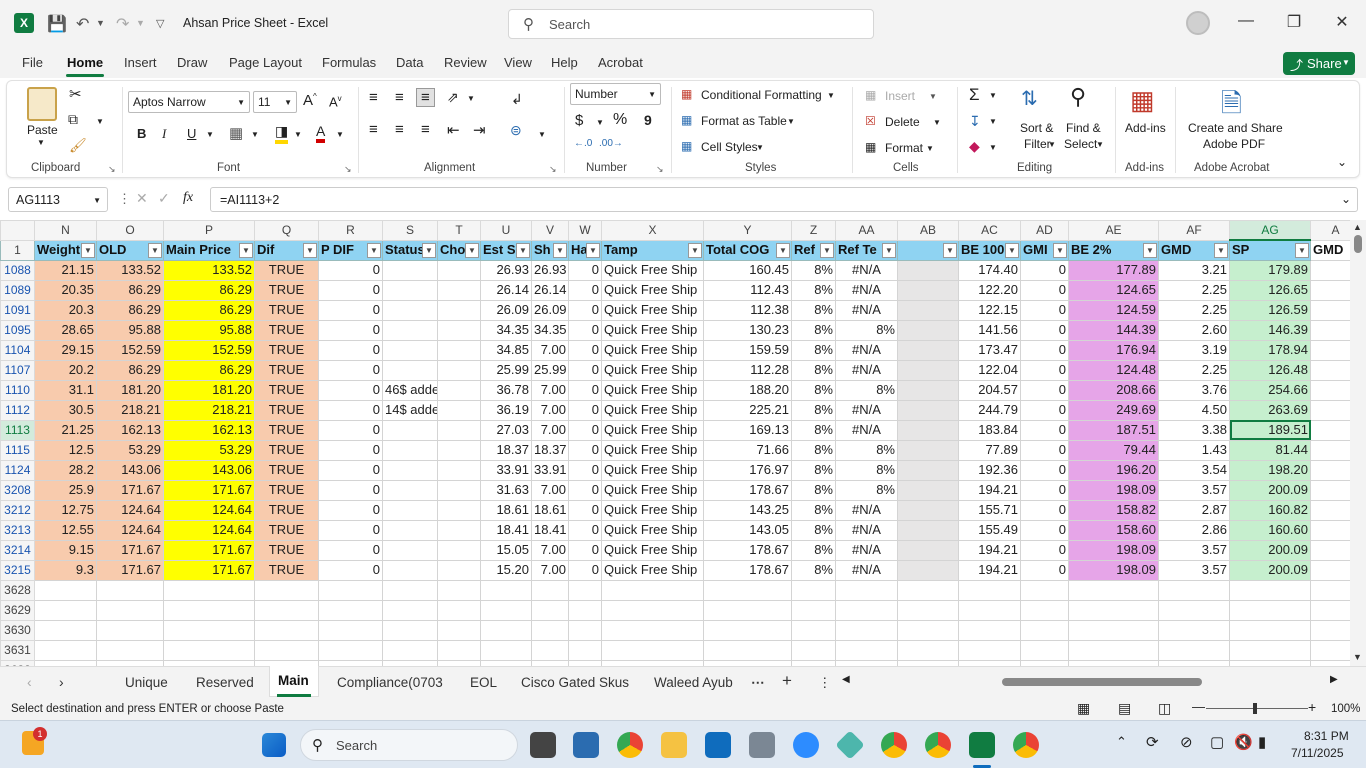  What do you see at coordinates (1270, 310) in the screenshot?
I see `cell: 126.59` at bounding box center [1270, 310].